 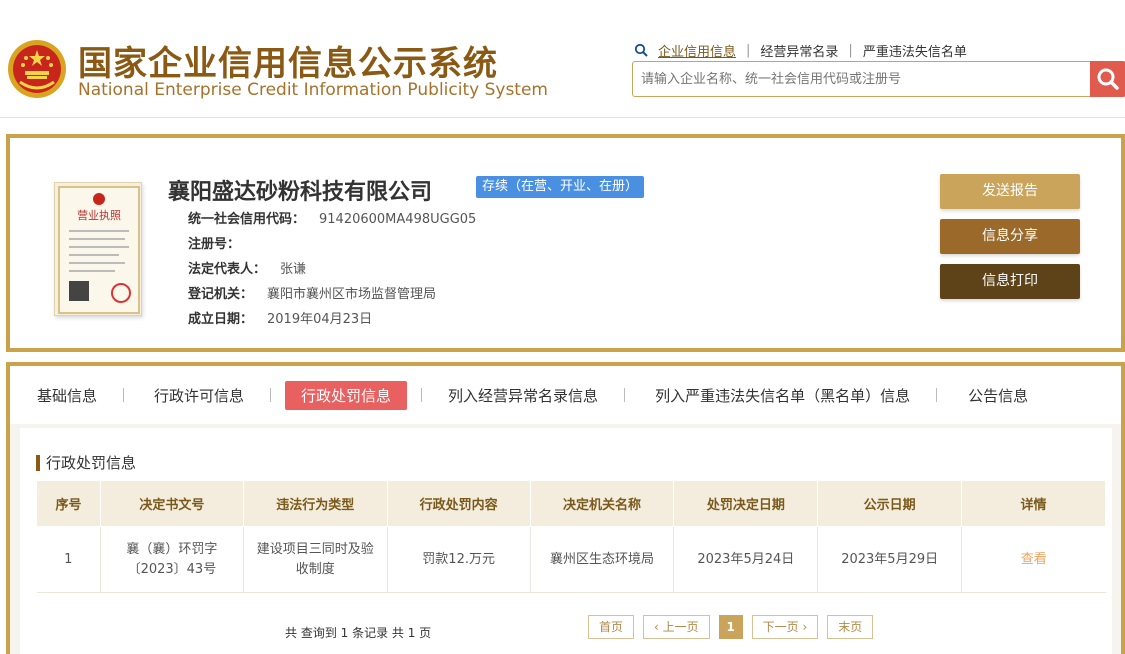 I want to click on page-next-button: 下一页 ›, so click(x=785, y=627).